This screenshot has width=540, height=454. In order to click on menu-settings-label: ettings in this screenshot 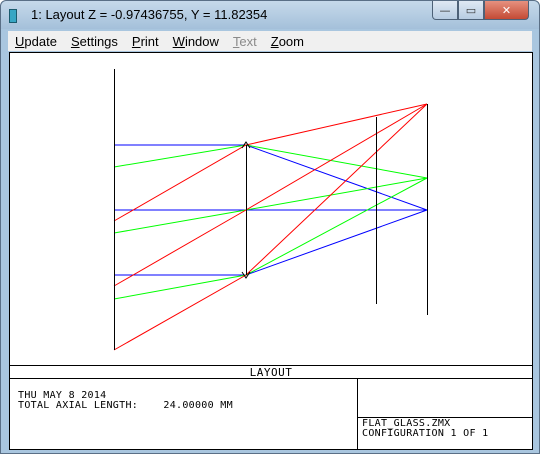, I will do `click(98, 41)`.